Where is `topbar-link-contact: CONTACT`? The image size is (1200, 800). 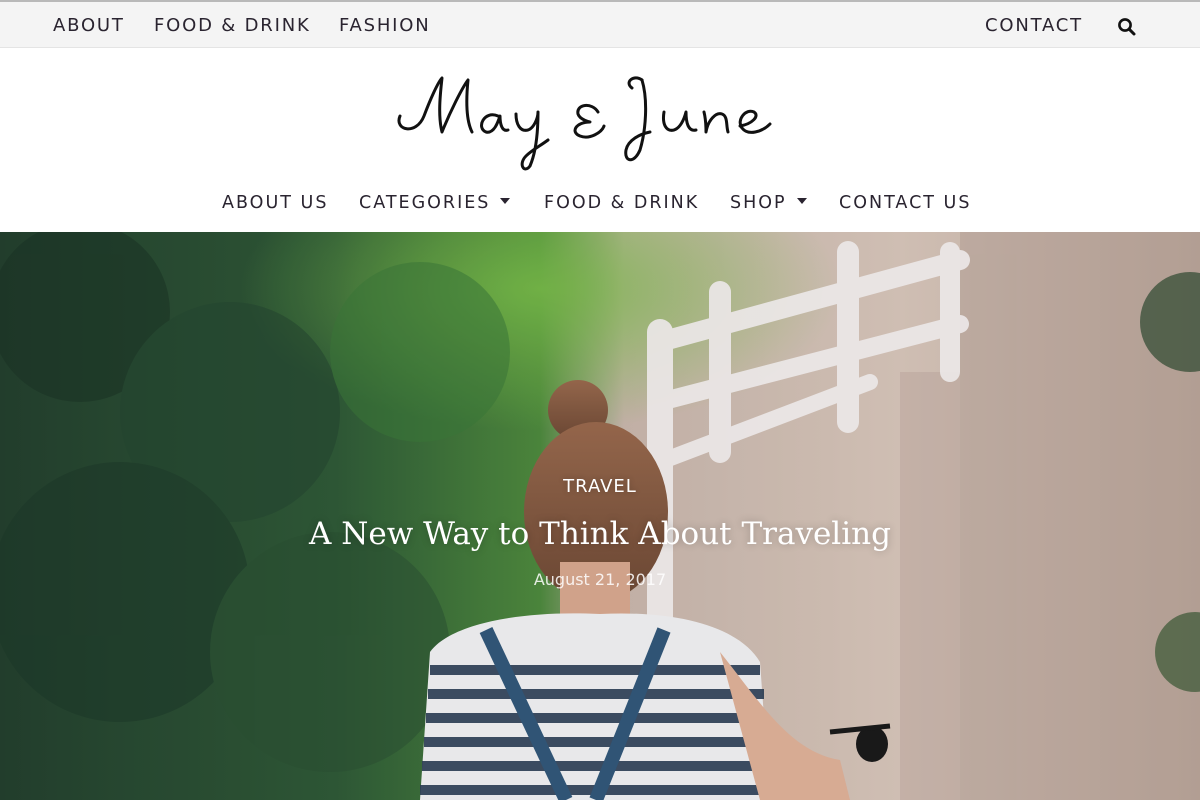 topbar-link-contact: CONTACT is located at coordinates (1034, 26).